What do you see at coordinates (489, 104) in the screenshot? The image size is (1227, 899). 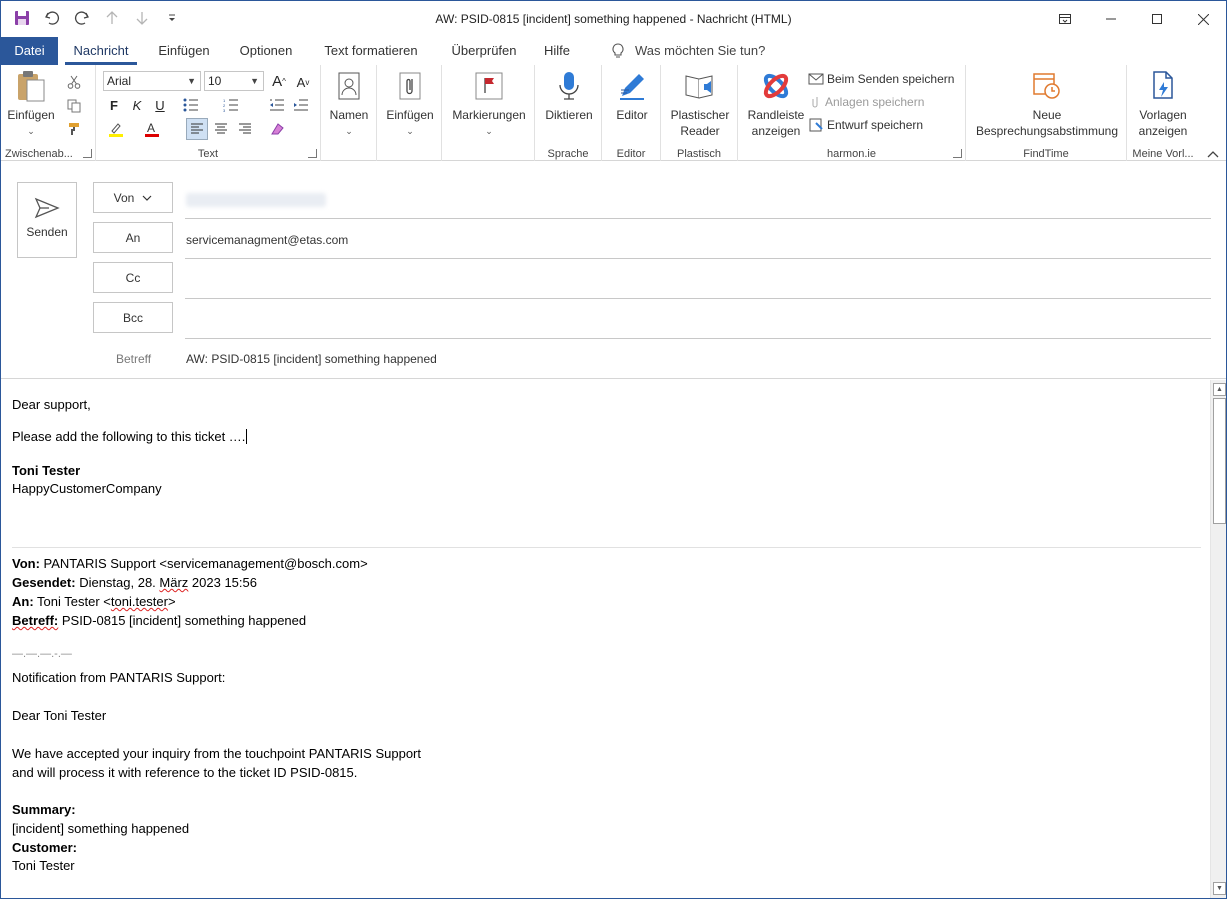 I see `tags-button: Markierungen ⌄` at bounding box center [489, 104].